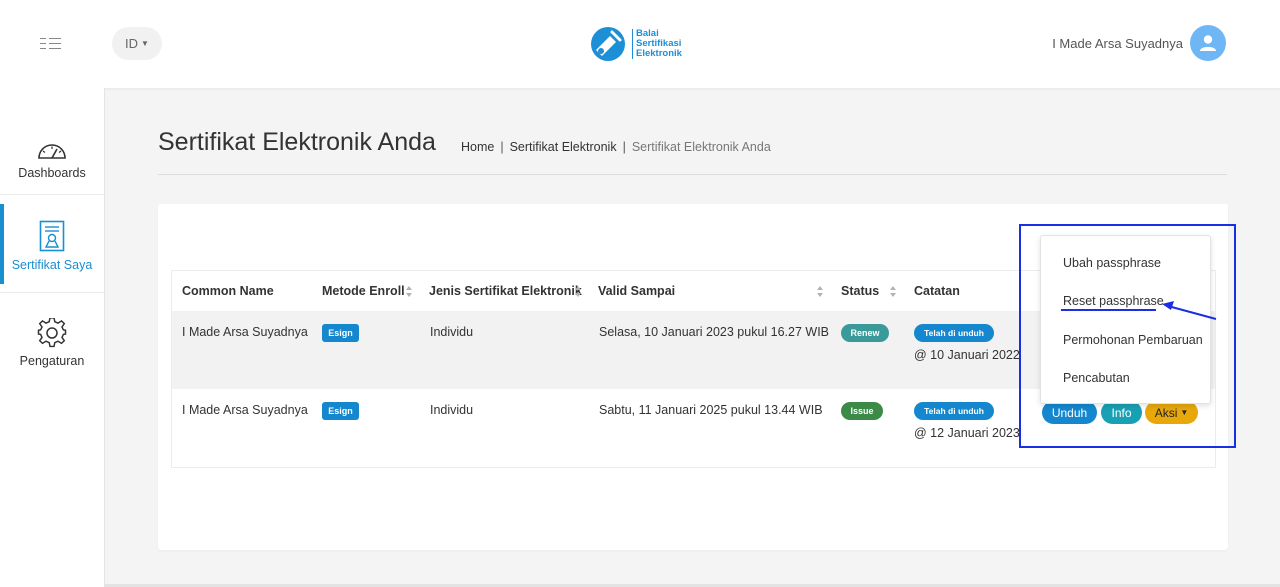 Image resolution: width=1280 pixels, height=587 pixels. Describe the element at coordinates (52, 361) in the screenshot. I see `sidebar-item-label: Pengaturan` at that location.